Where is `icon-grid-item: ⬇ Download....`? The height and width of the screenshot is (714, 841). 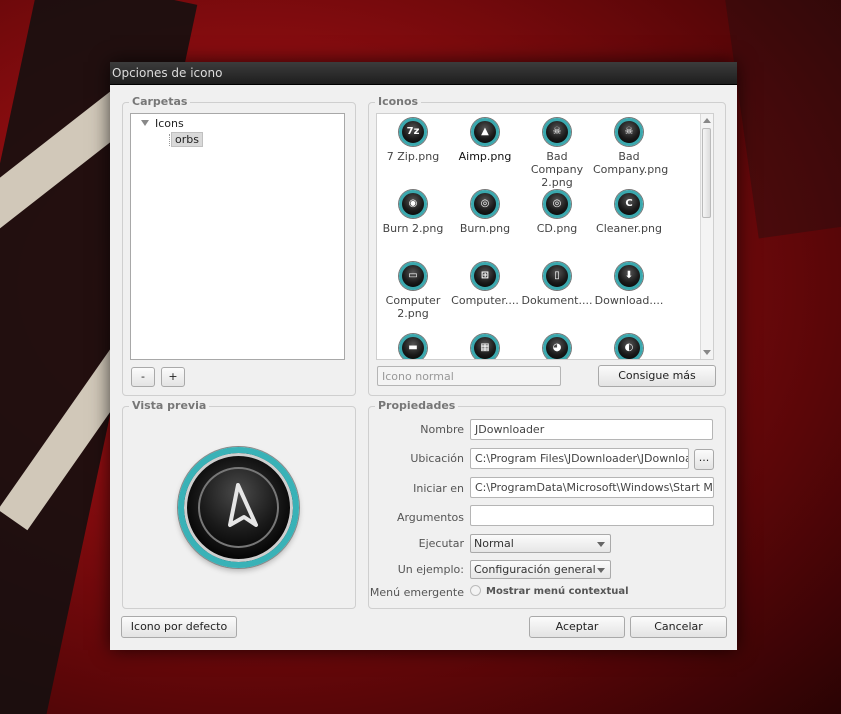
icon-grid-item: ⬇ Download.... is located at coordinates (629, 284).